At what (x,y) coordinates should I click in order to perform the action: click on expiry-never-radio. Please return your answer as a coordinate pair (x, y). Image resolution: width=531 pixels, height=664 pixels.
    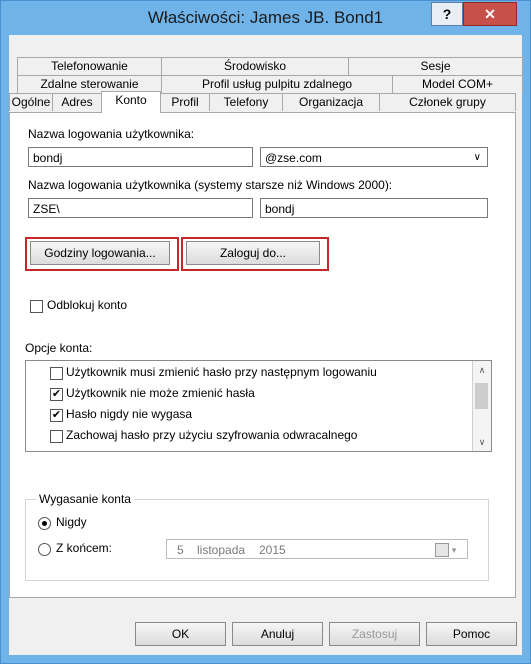
    Looking at the image, I should click on (44, 523).